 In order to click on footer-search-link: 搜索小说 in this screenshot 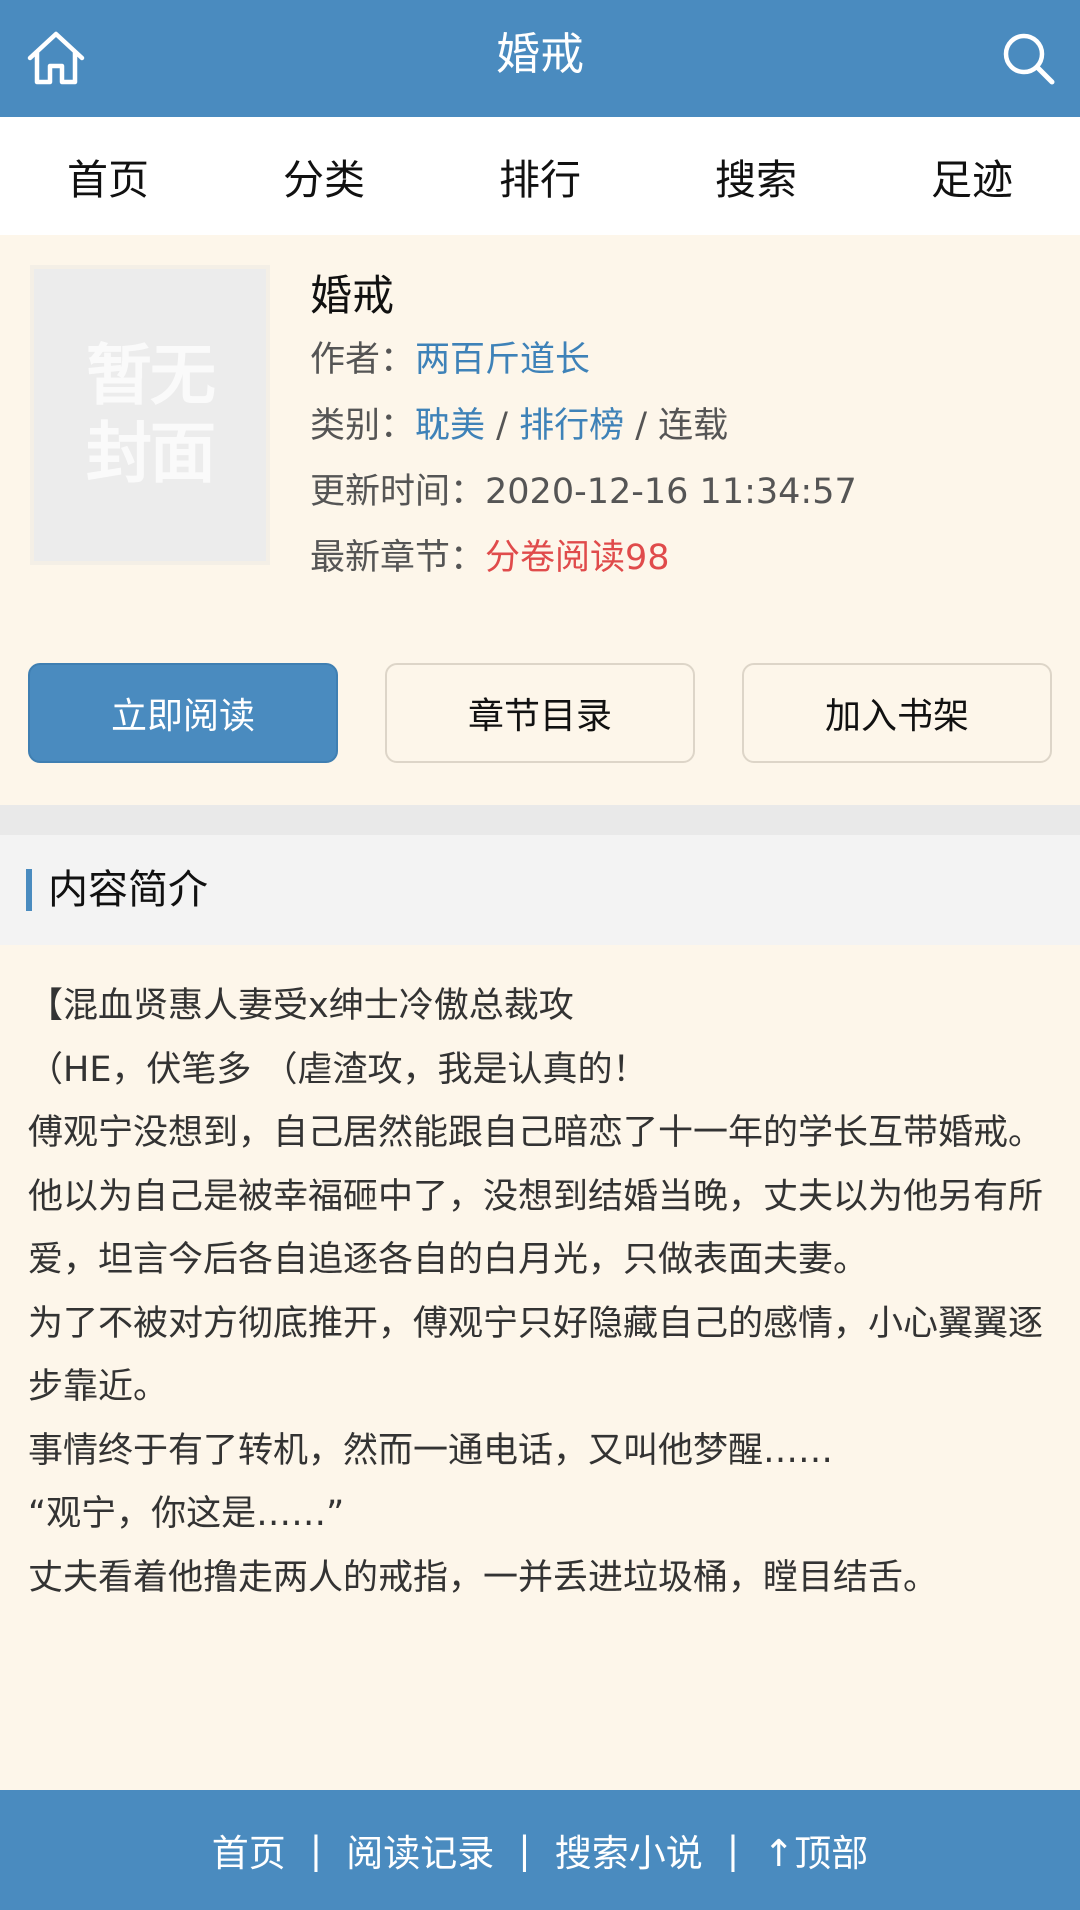, I will do `click(629, 1850)`.